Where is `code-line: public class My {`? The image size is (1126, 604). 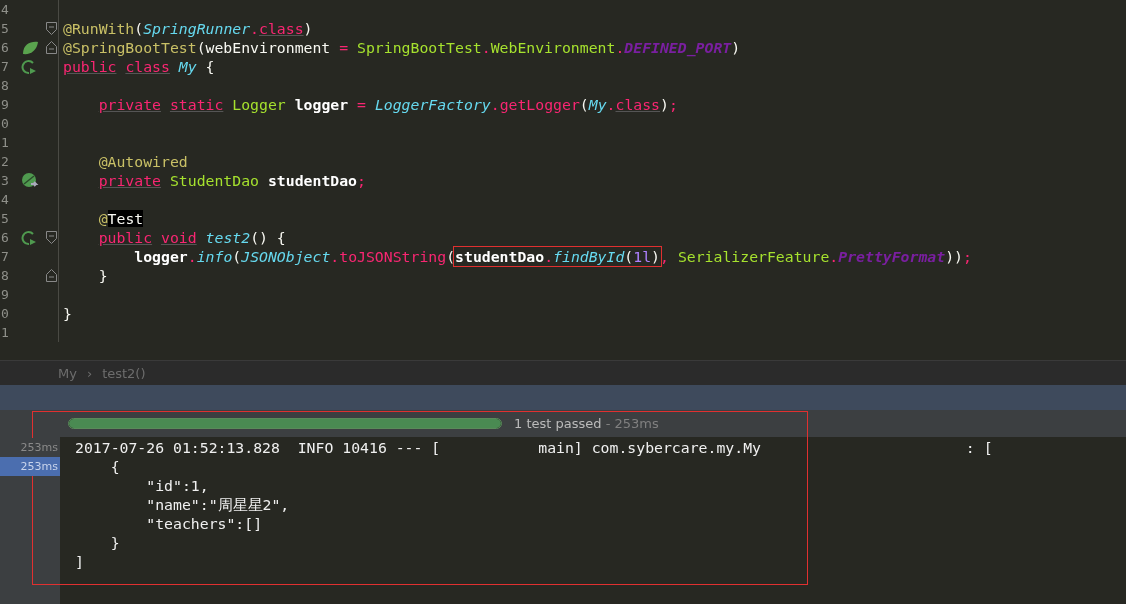 code-line: public class My { is located at coordinates (139, 66).